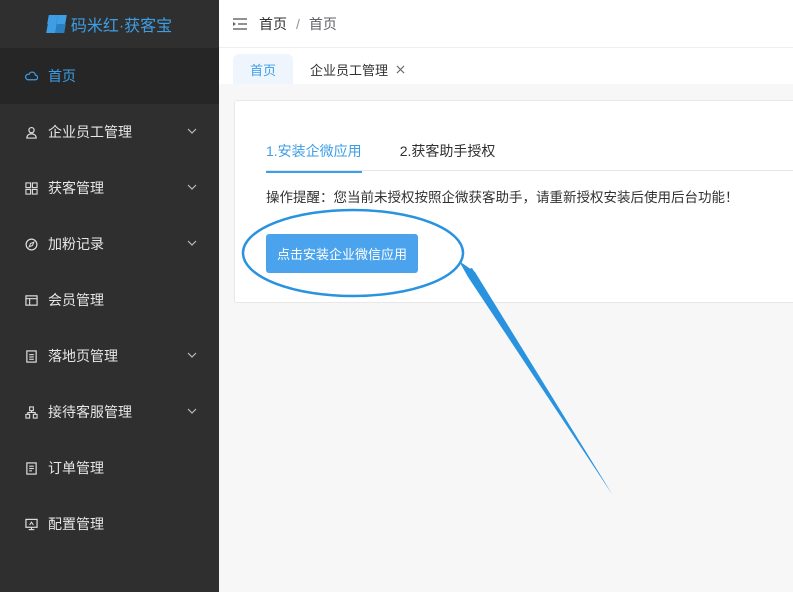 The height and width of the screenshot is (592, 793). Describe the element at coordinates (322, 23) in the screenshot. I see `breadcrumb-item-current: 首页` at that location.